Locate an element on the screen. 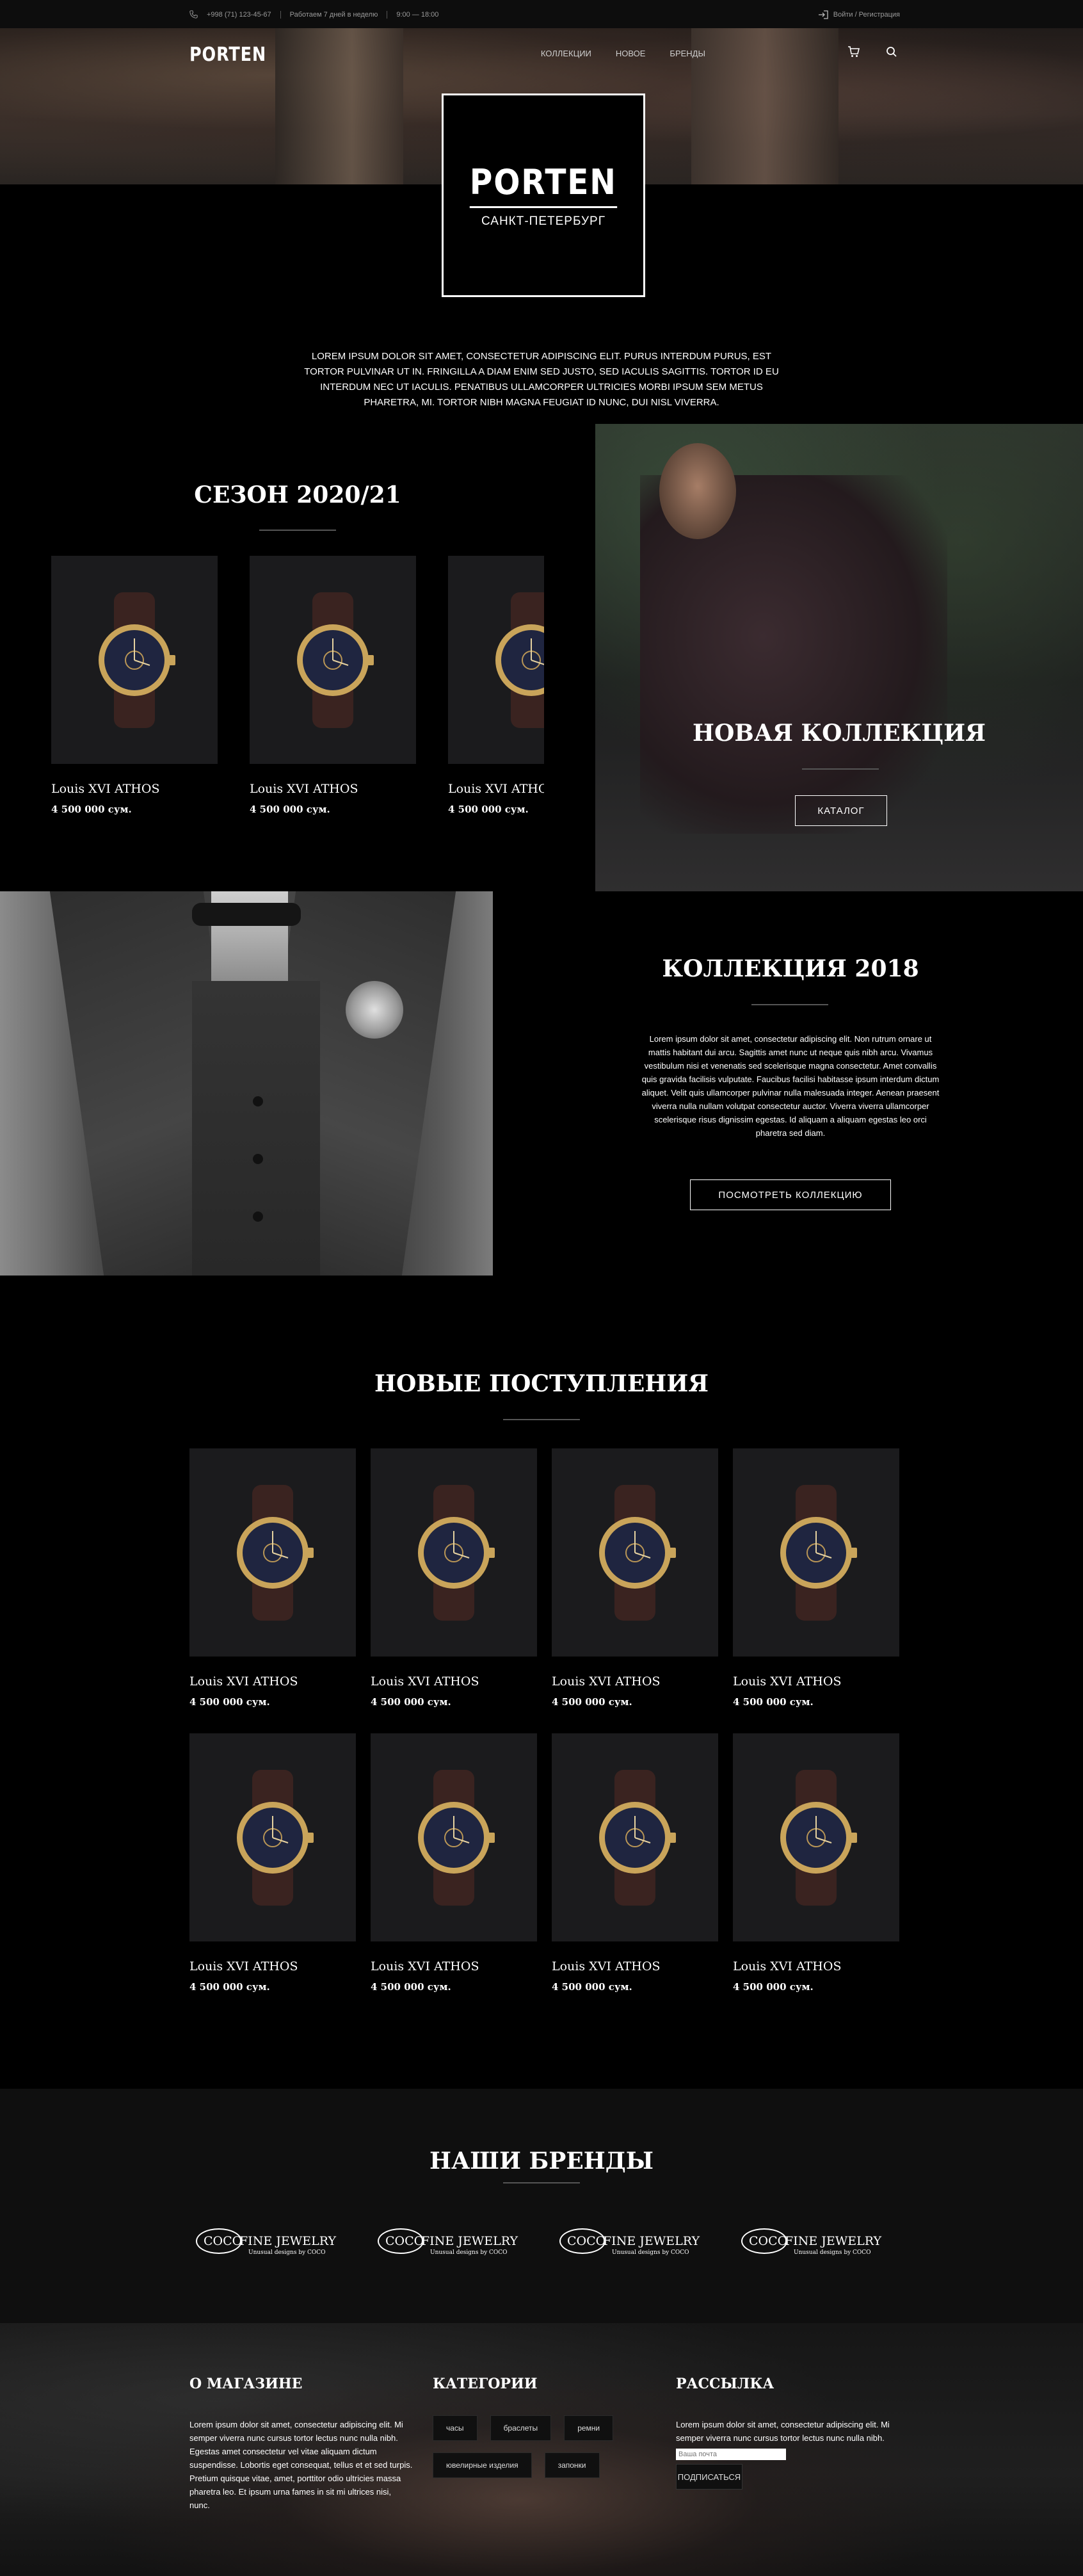 The width and height of the screenshot is (1083, 2576). newsletter-email-input is located at coordinates (731, 2454).